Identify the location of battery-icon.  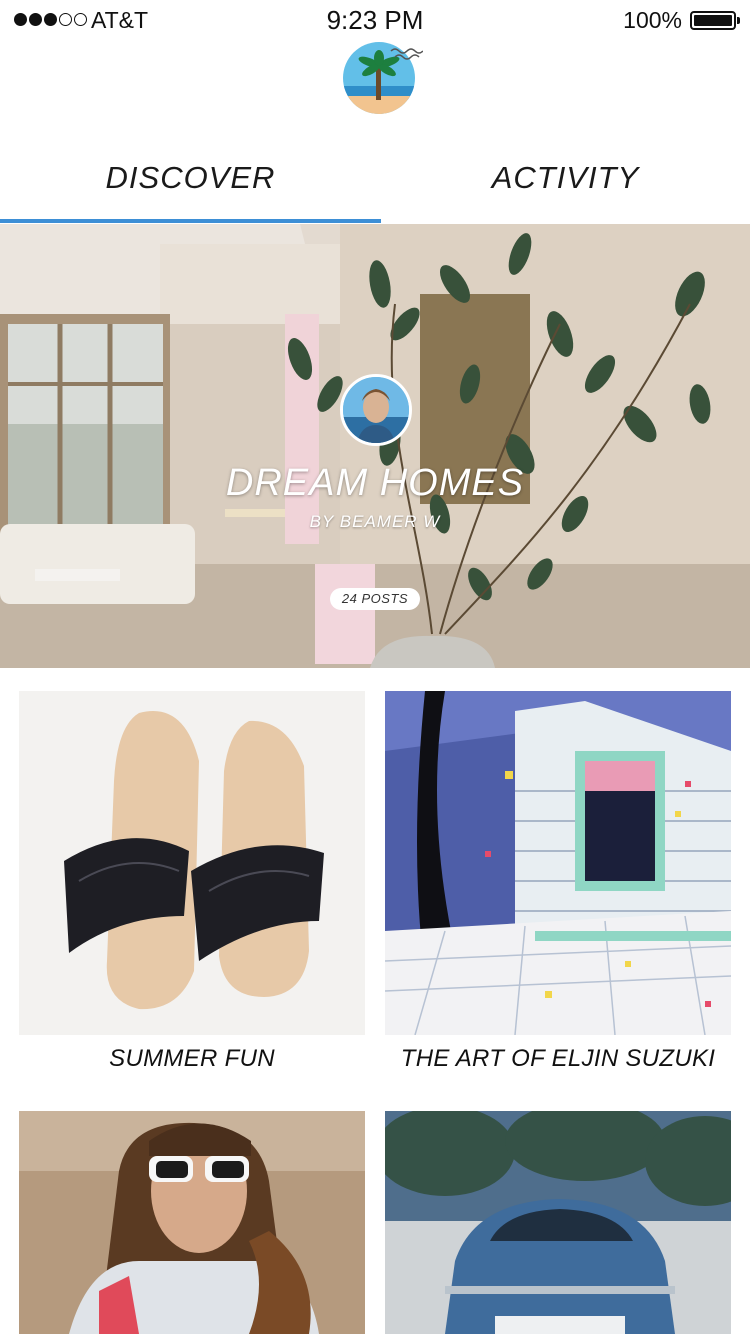
(715, 20).